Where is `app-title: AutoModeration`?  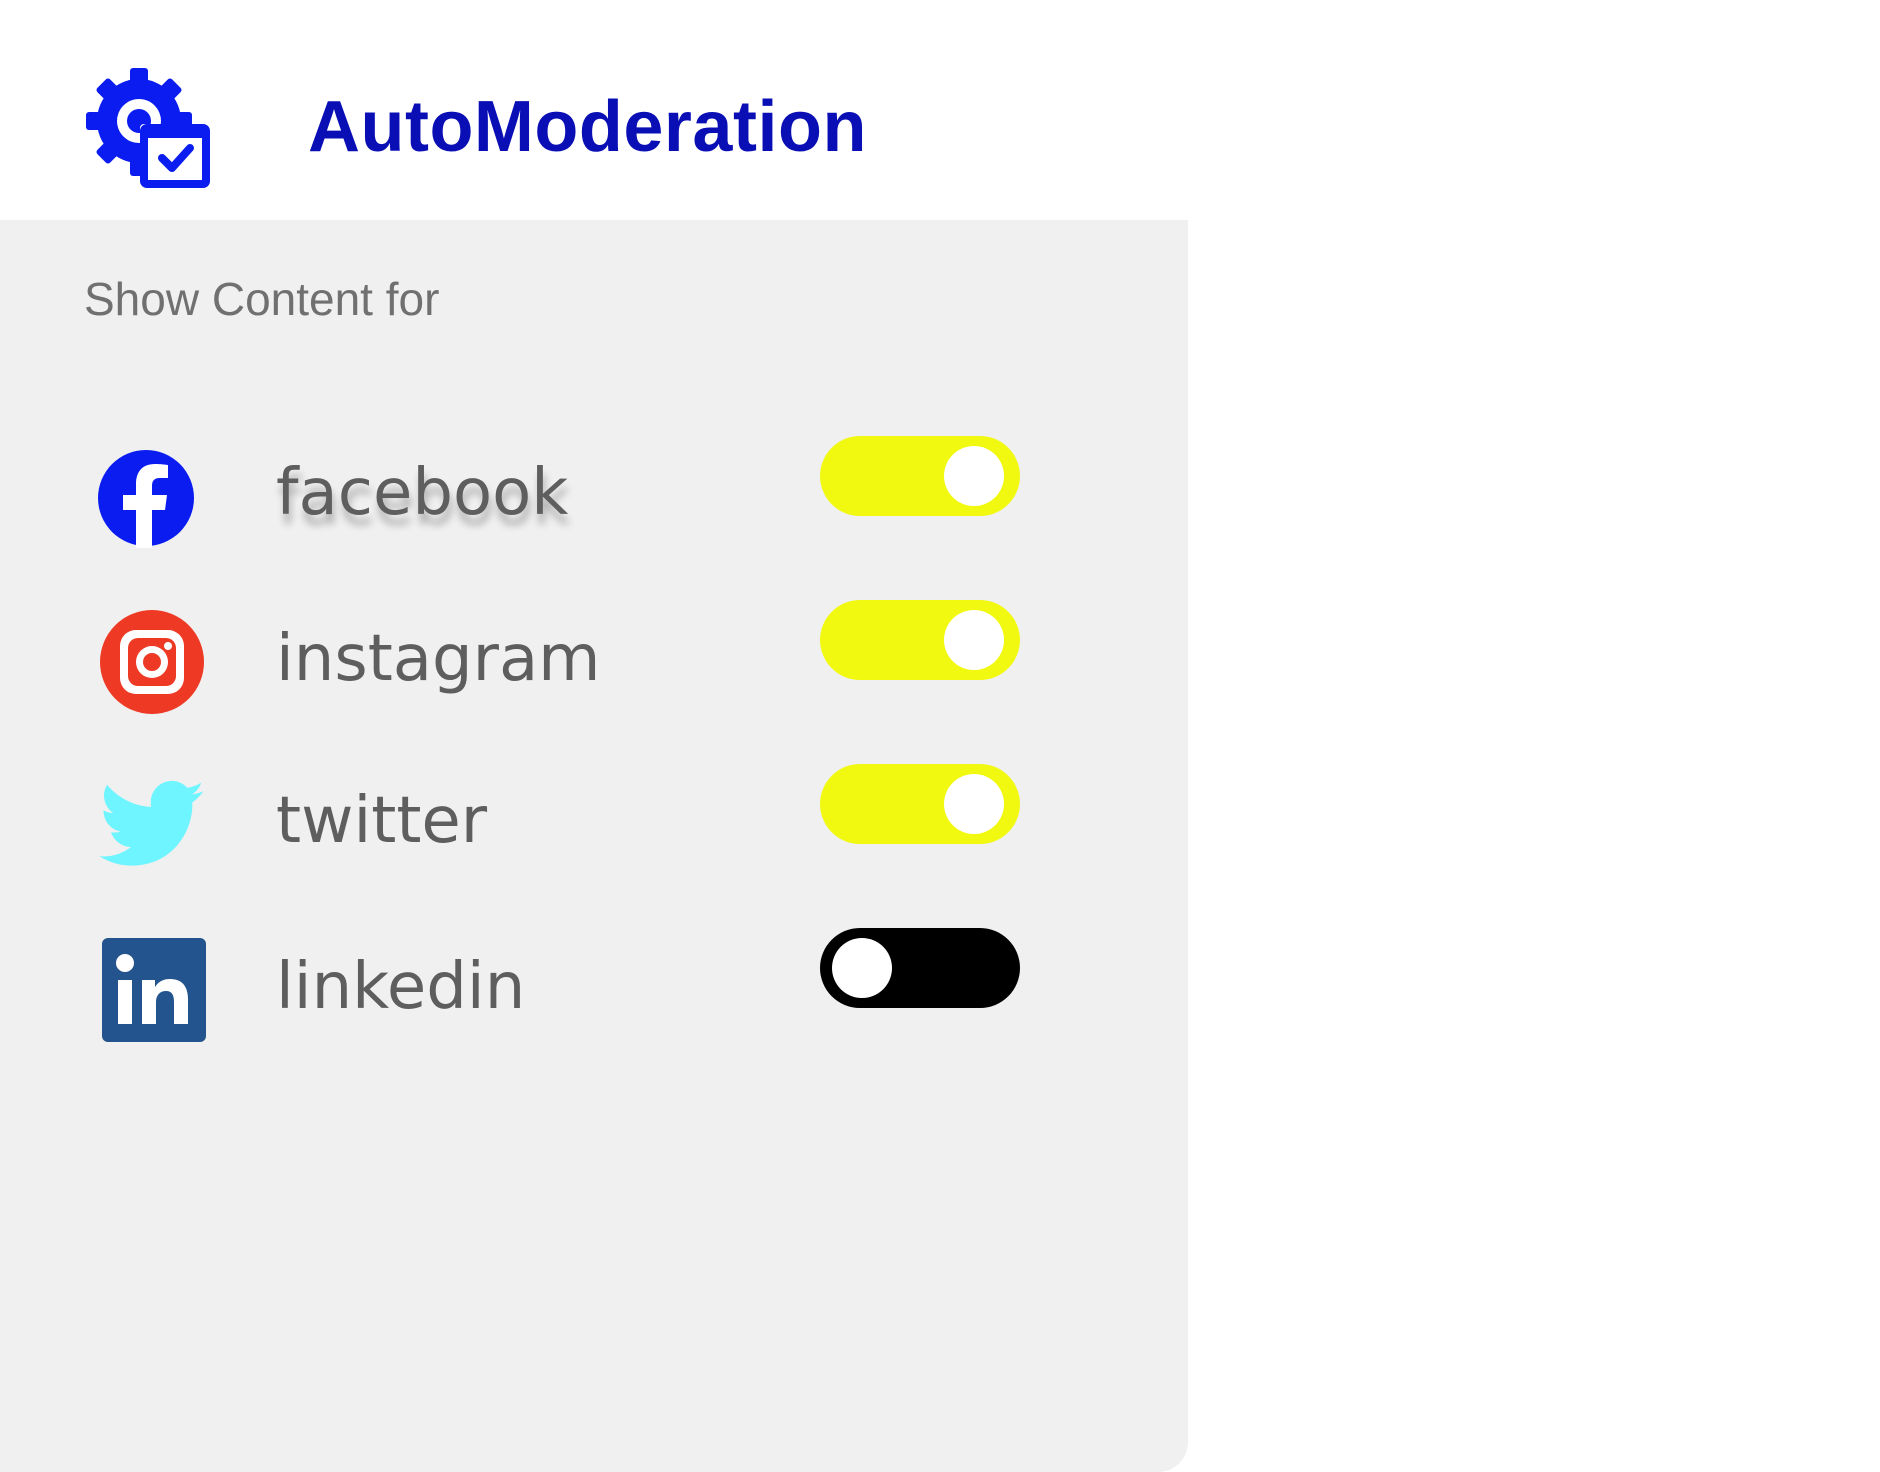
app-title: AutoModeration is located at coordinates (587, 127).